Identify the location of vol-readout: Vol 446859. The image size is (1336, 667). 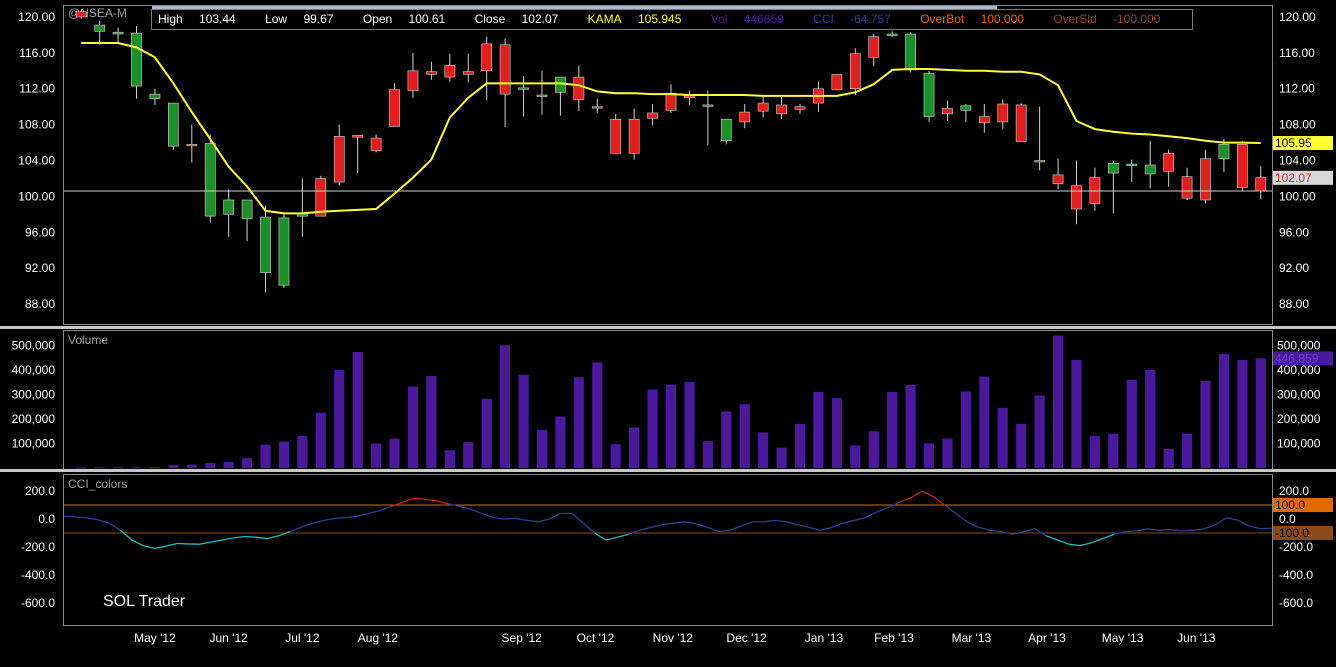
(754, 19).